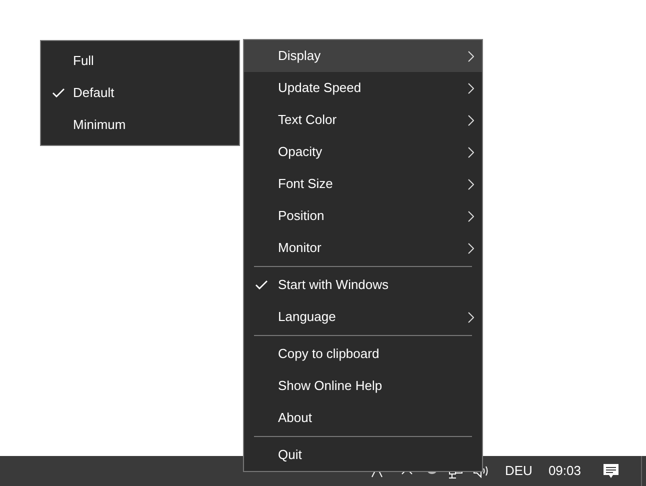  Describe the element at coordinates (140, 61) in the screenshot. I see `menu-item: Full` at that location.